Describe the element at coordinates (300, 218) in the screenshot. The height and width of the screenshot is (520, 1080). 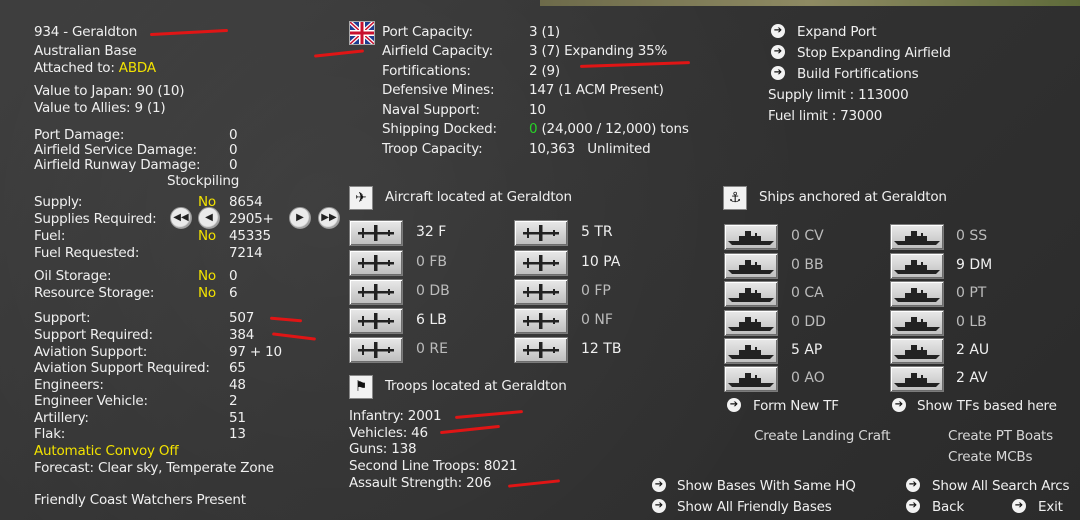
I see `increase-button: ▶` at that location.